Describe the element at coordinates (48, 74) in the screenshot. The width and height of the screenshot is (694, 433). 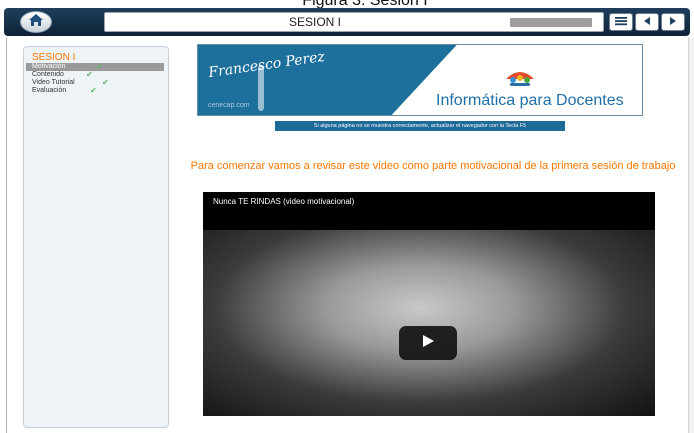
I see `sidebar-item-label: Contenido` at that location.